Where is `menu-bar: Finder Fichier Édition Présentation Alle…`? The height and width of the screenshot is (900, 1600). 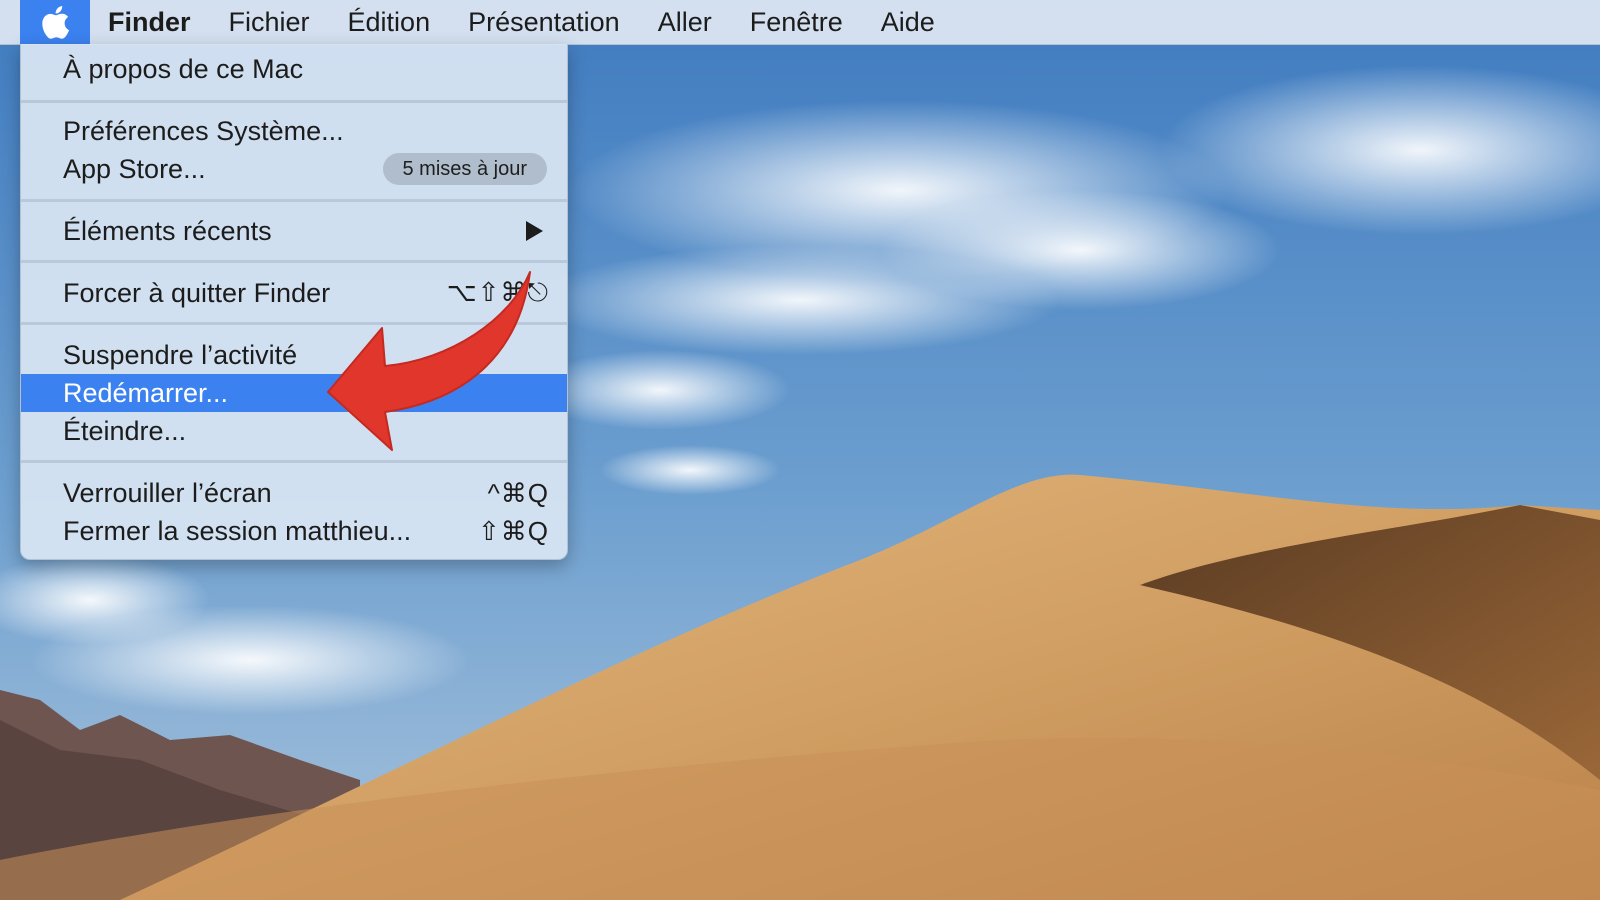 menu-bar: Finder Fichier Édition Présentation Alle… is located at coordinates (800, 22).